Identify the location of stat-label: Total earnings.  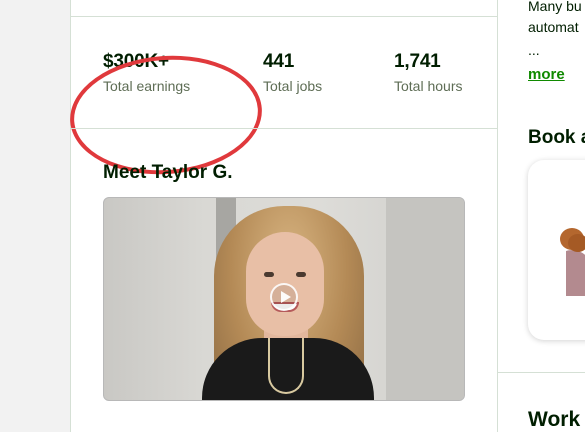
(147, 86).